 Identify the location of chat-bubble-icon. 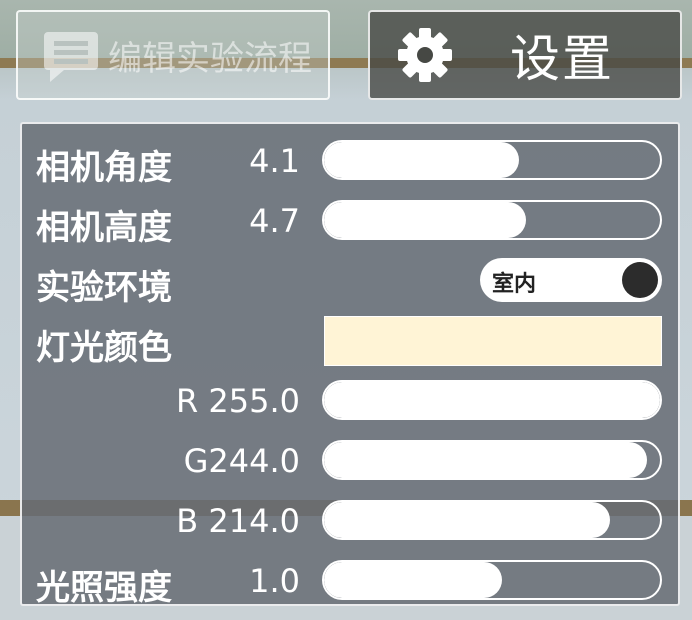
(71, 55).